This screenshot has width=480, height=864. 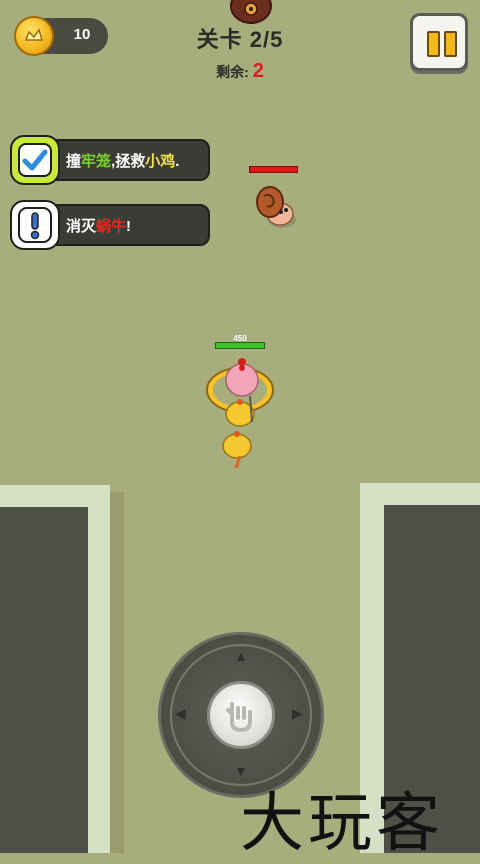 What do you see at coordinates (117, 672) in the screenshot?
I see `left-wall-shadow` at bounding box center [117, 672].